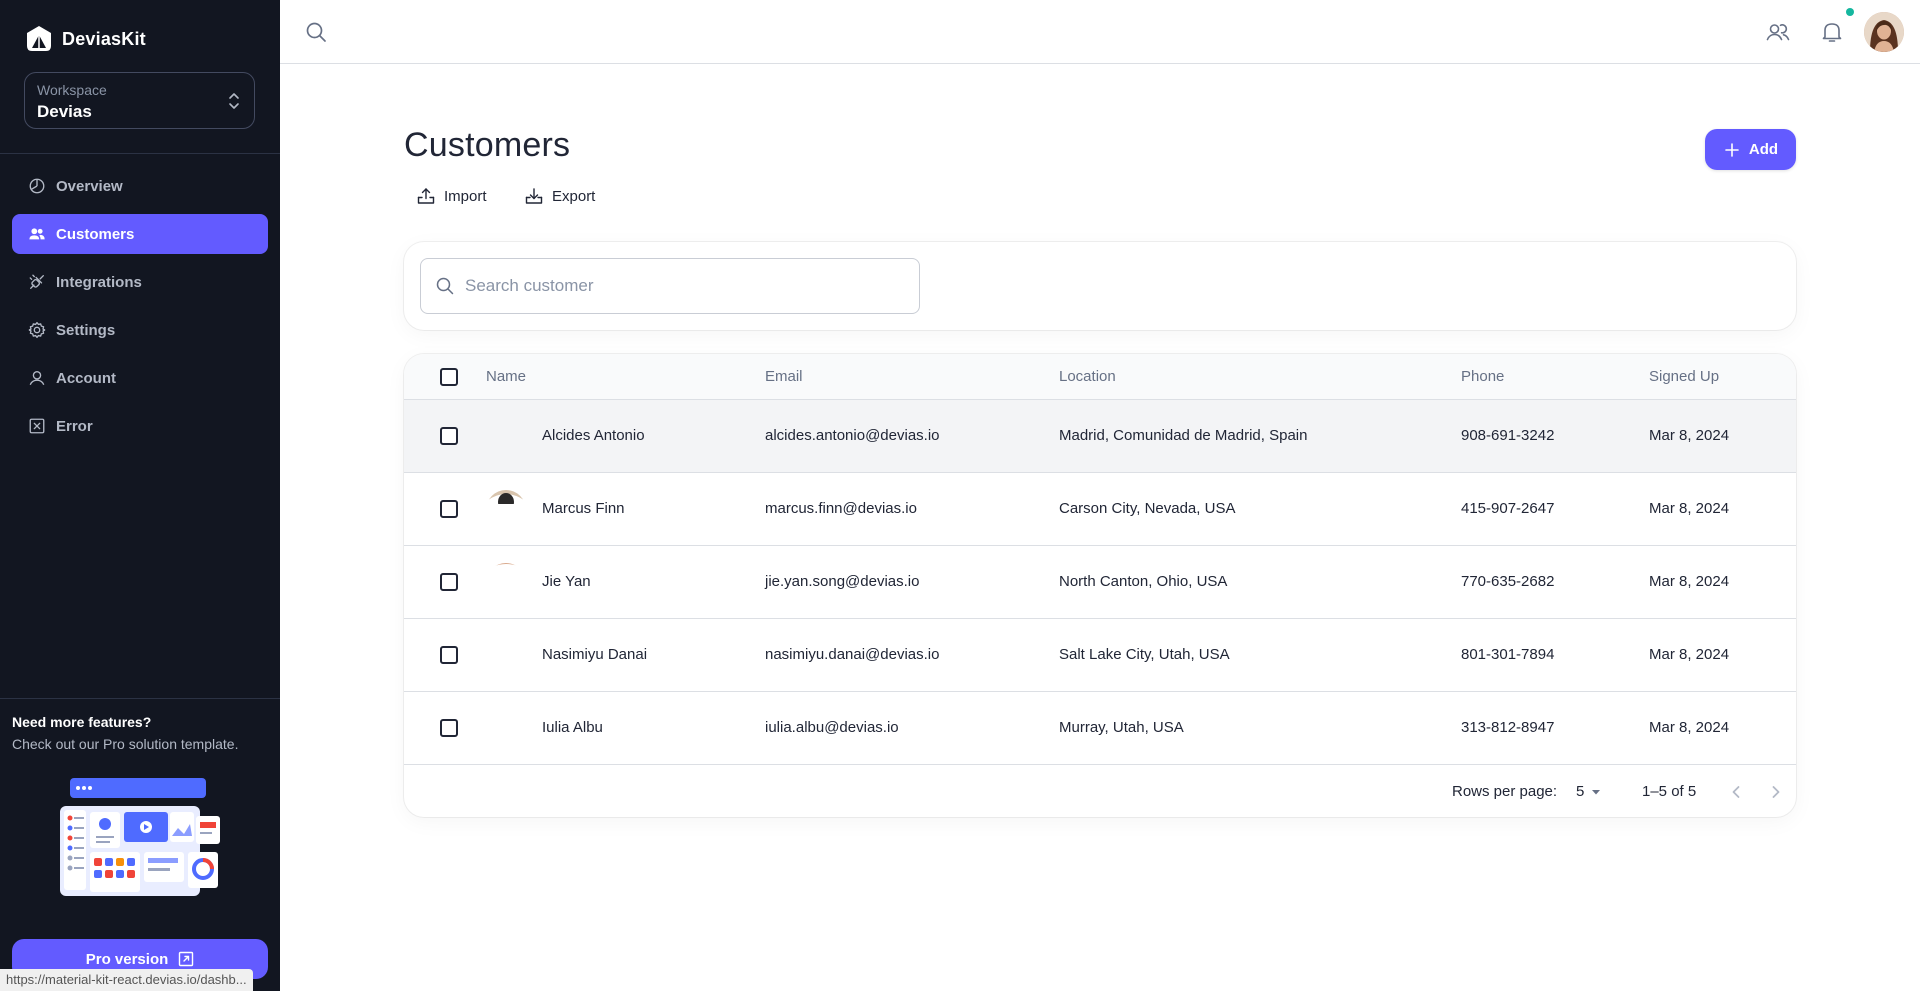 The image size is (1920, 991). Describe the element at coordinates (1482, 376) in the screenshot. I see `column-header-phone: Phone` at that location.